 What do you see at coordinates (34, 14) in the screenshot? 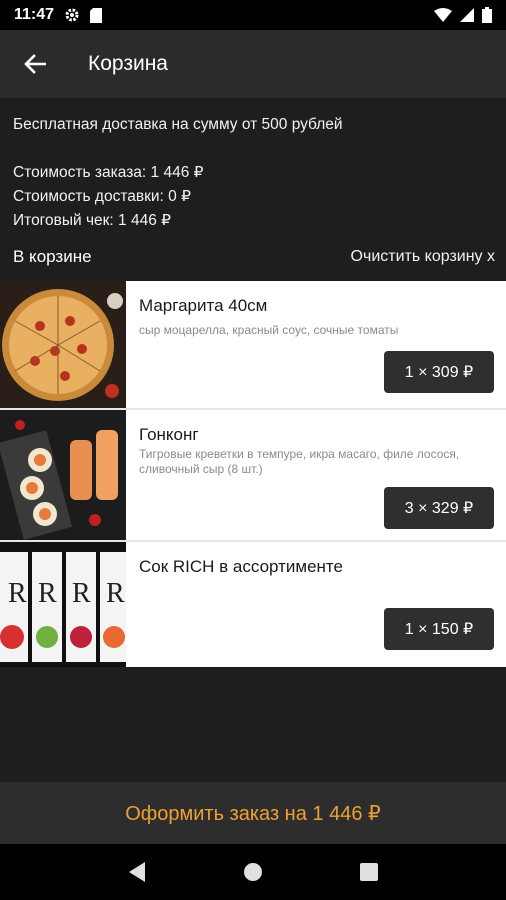
I see `status-time: 11:47` at bounding box center [34, 14].